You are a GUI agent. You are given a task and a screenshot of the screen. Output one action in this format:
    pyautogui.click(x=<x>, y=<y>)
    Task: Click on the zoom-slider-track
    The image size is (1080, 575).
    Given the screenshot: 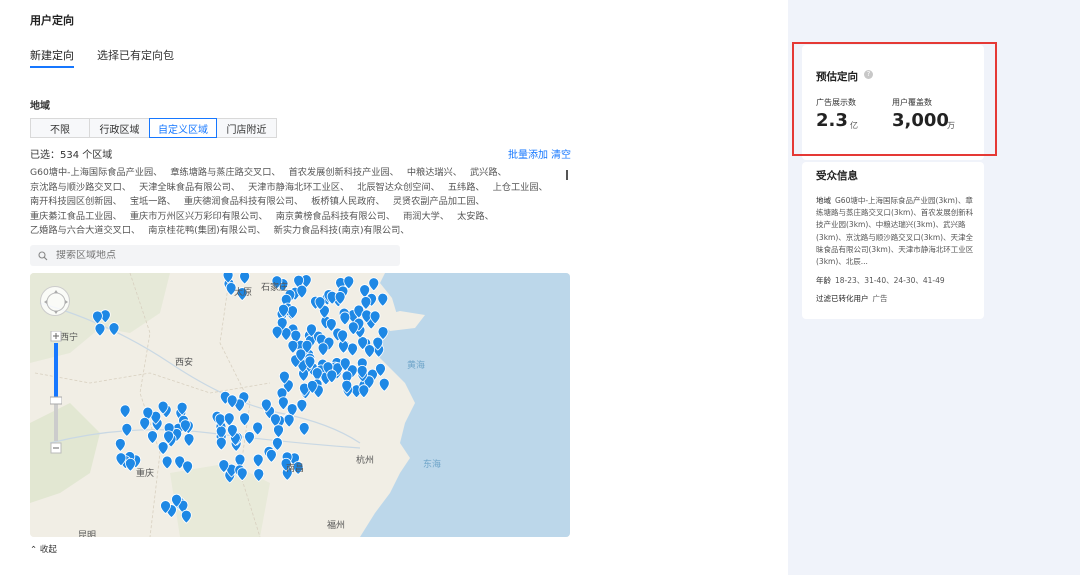 What is the action you would take?
    pyautogui.click(x=56, y=392)
    